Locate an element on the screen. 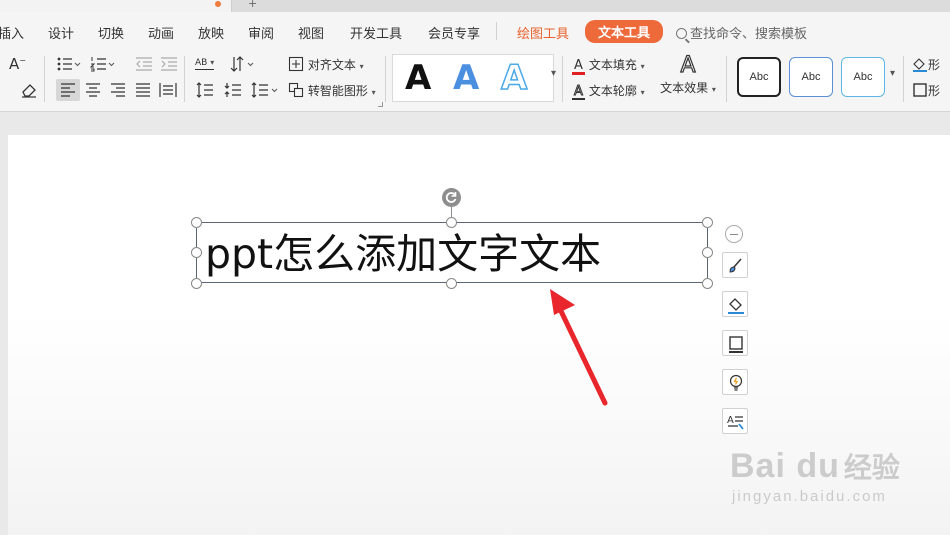 The image size is (950, 535). line-spacing-dropdown-icon is located at coordinates (264, 90).